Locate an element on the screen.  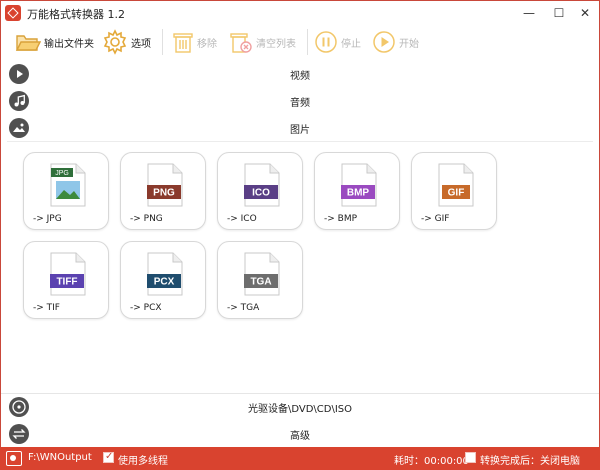
format-tile-bmp: BMP -> BMP is located at coordinates (357, 191).